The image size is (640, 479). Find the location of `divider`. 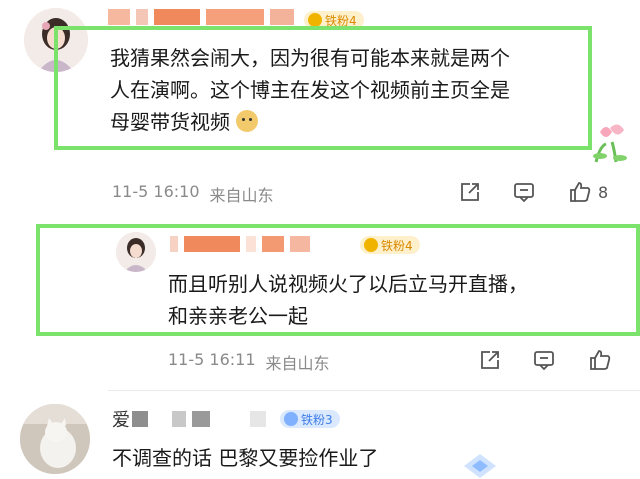

divider is located at coordinates (374, 390).